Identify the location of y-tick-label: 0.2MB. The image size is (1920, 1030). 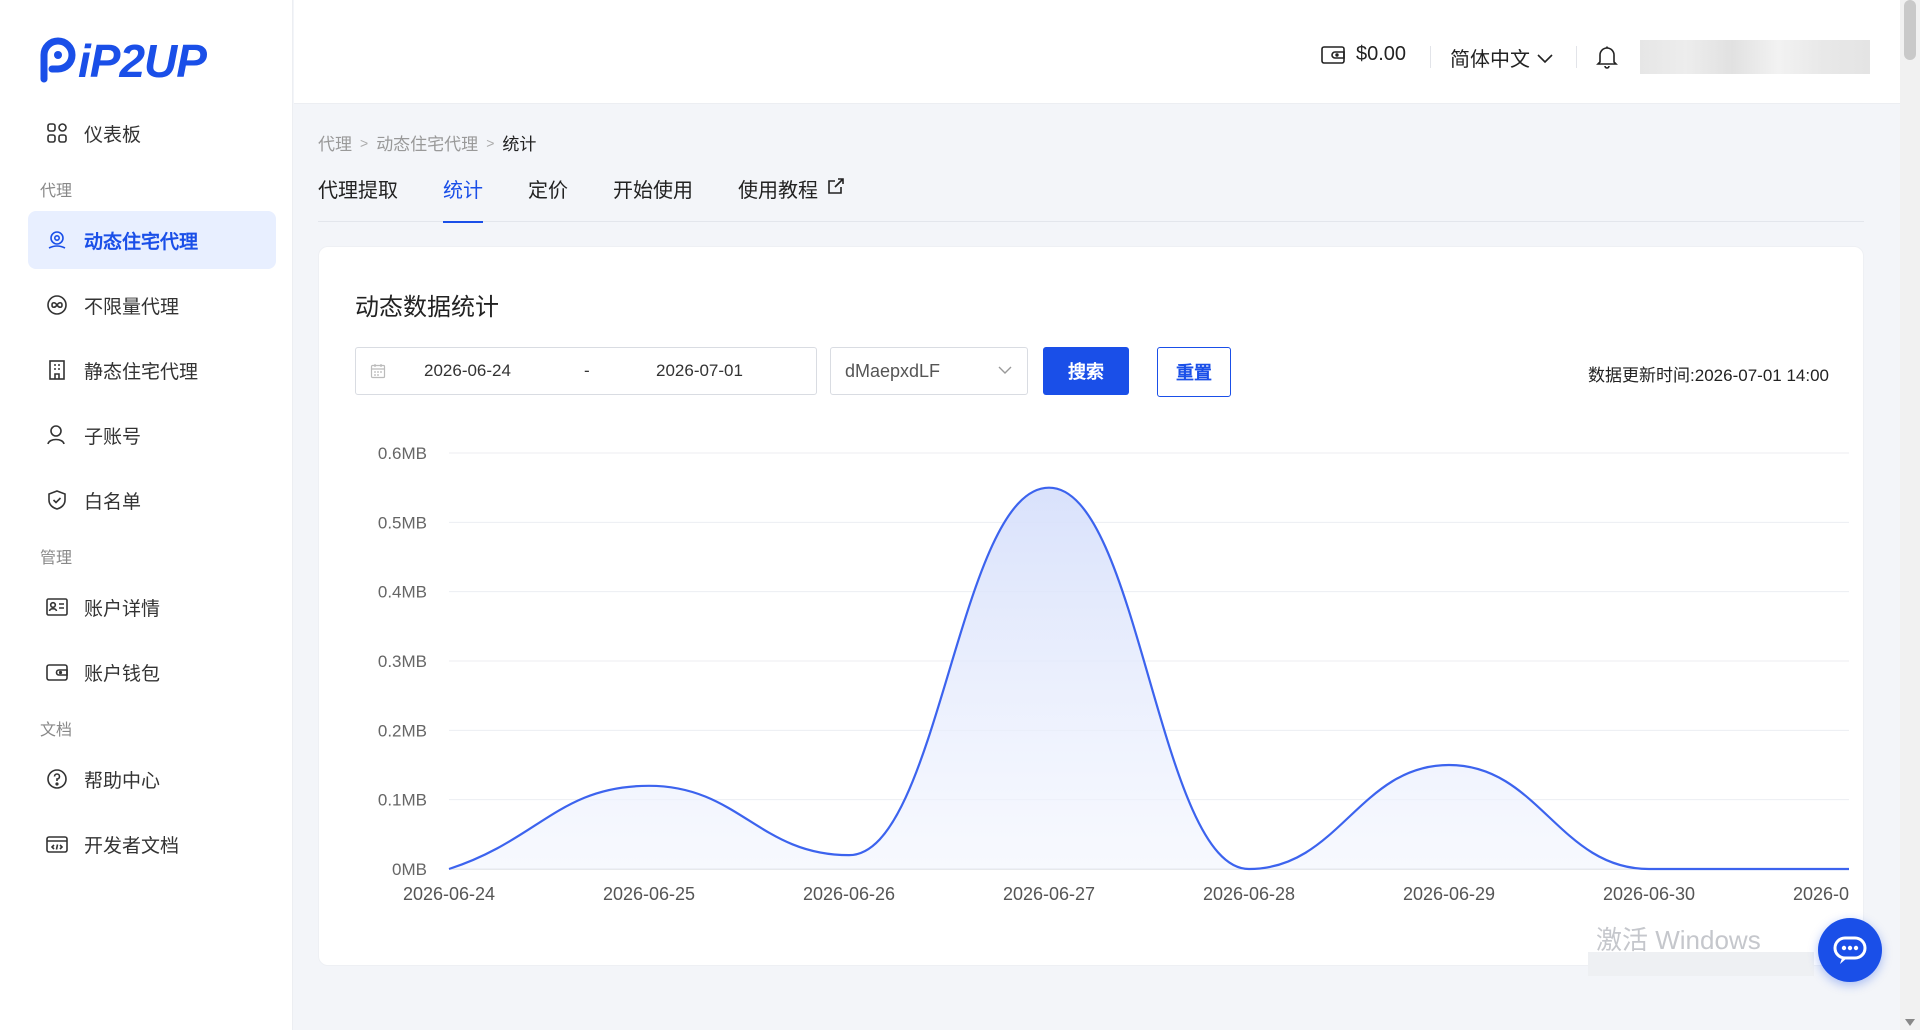
(402, 730).